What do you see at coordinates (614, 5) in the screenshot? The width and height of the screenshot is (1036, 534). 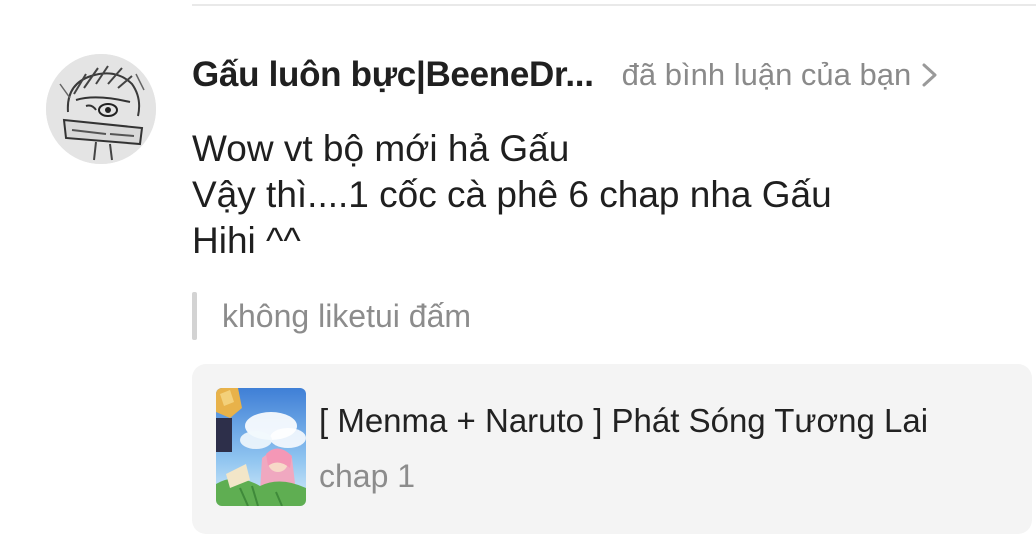 I see `top-divider` at bounding box center [614, 5].